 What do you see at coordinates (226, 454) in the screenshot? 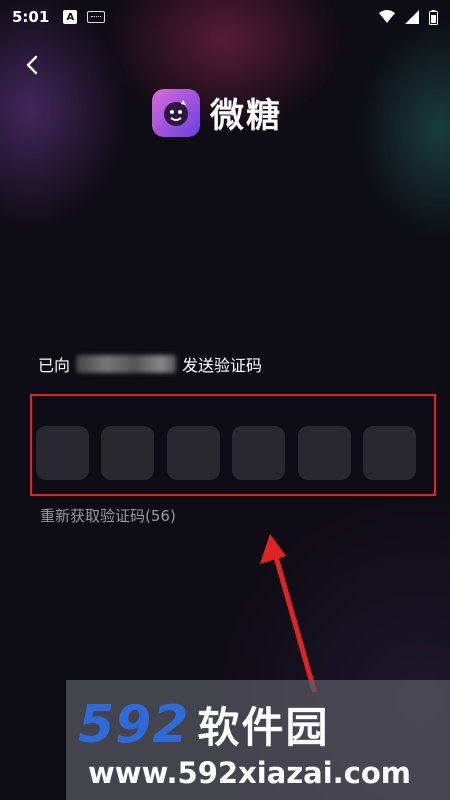
I see `verification-code-input` at bounding box center [226, 454].